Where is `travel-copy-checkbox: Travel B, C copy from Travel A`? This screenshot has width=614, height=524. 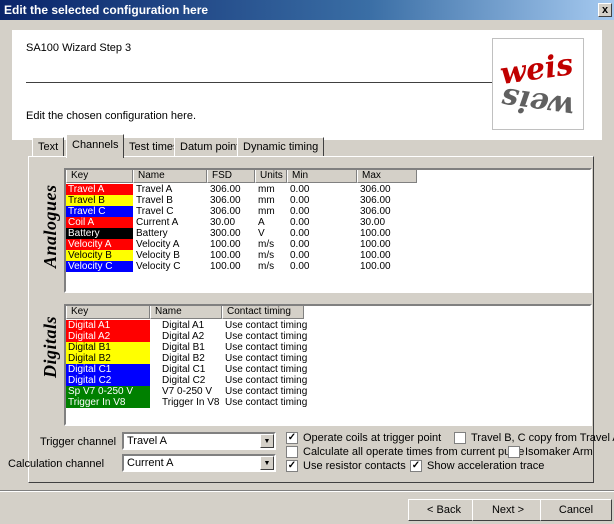
travel-copy-checkbox: Travel B, C copy from Travel A is located at coordinates (534, 438).